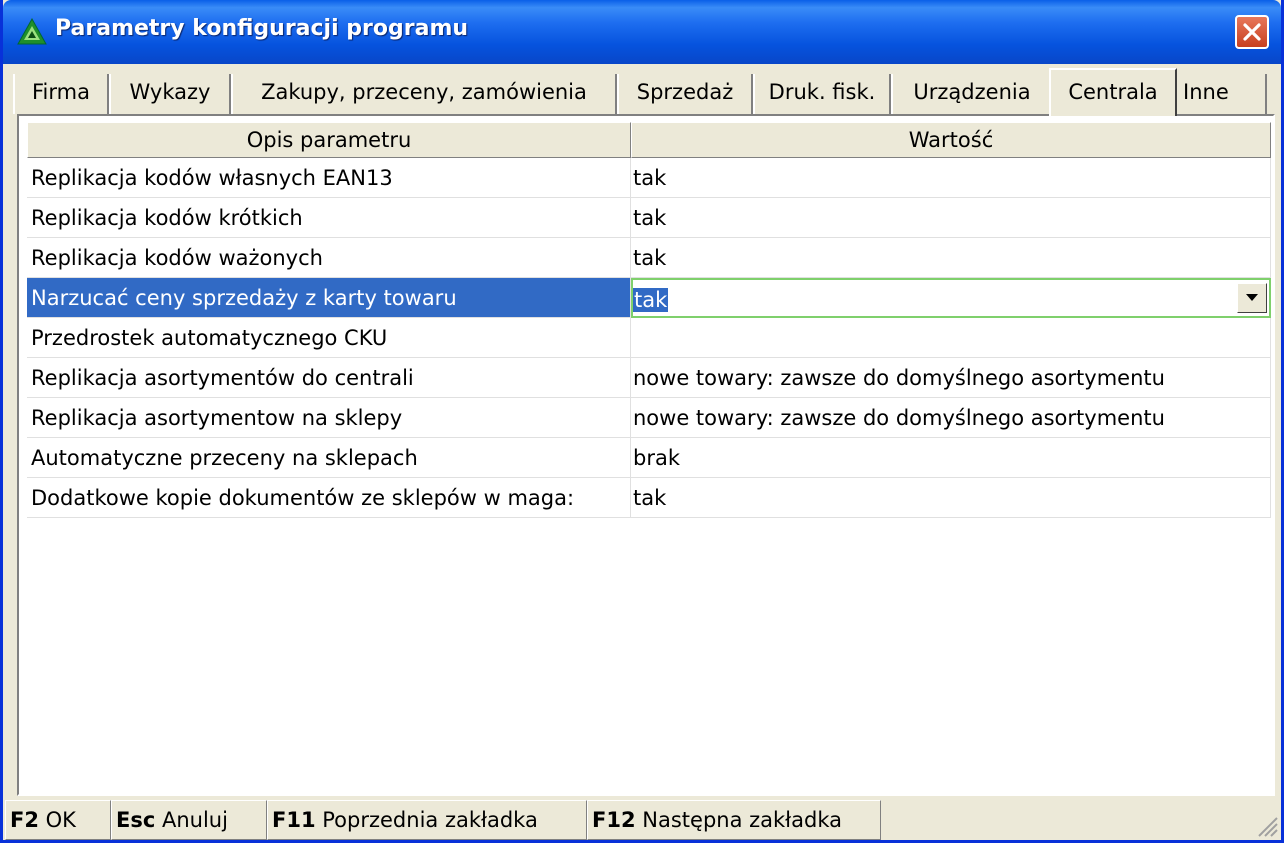 The image size is (1284, 843). What do you see at coordinates (424, 94) in the screenshot?
I see `tab-zakupy: Zakupy, przeceny, zamówienia` at bounding box center [424, 94].